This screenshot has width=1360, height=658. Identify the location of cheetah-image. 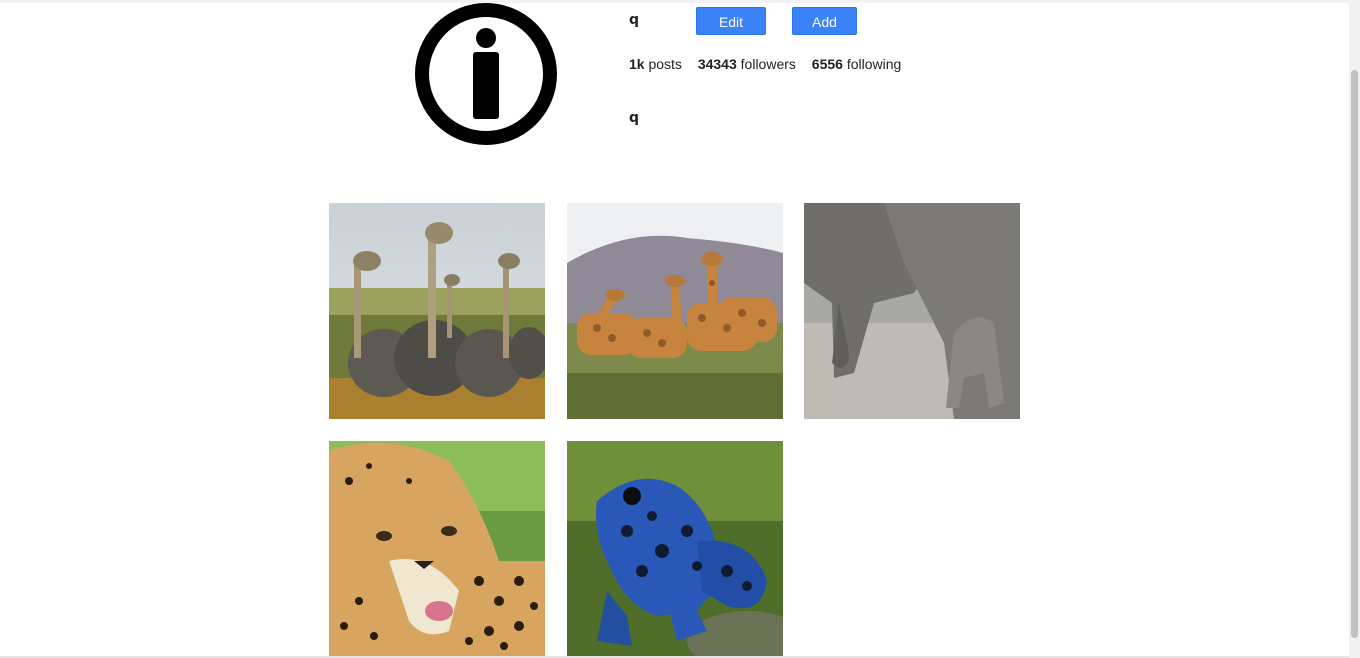
(437, 549).